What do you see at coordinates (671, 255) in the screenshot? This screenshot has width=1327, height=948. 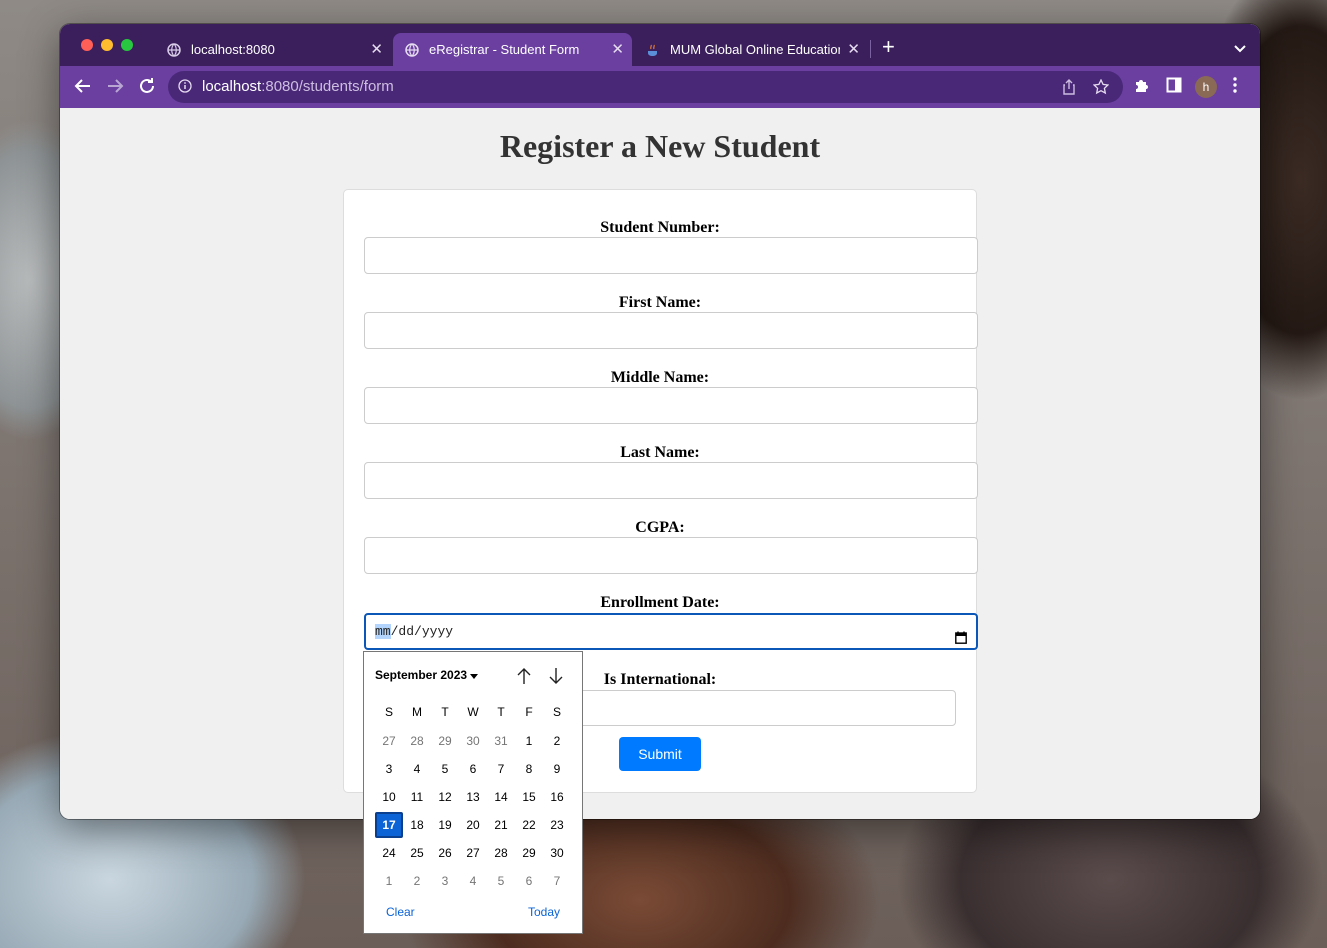 I see `student-number-input` at bounding box center [671, 255].